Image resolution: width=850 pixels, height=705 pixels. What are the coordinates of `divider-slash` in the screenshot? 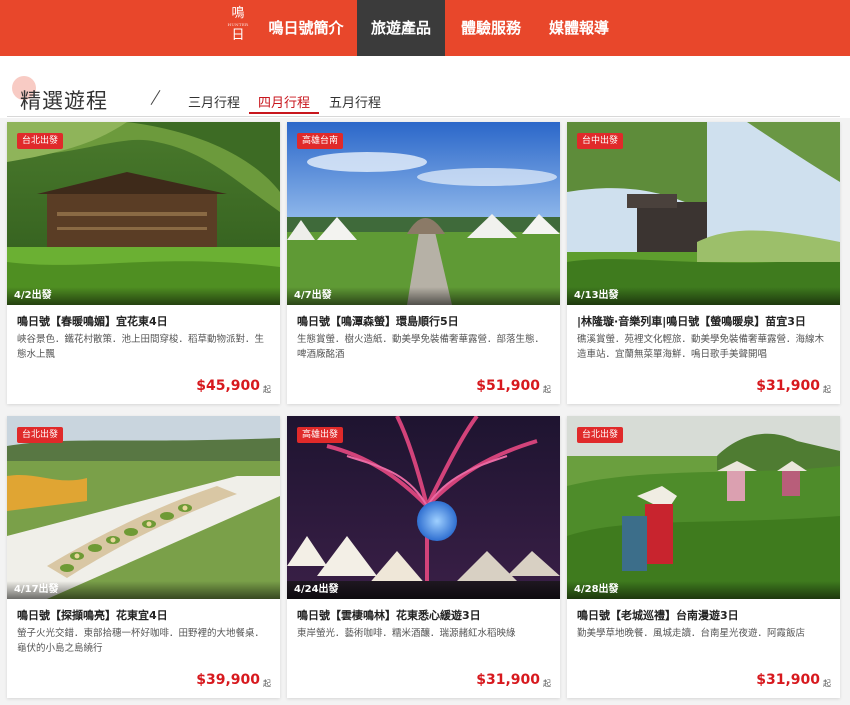 It's located at (155, 97).